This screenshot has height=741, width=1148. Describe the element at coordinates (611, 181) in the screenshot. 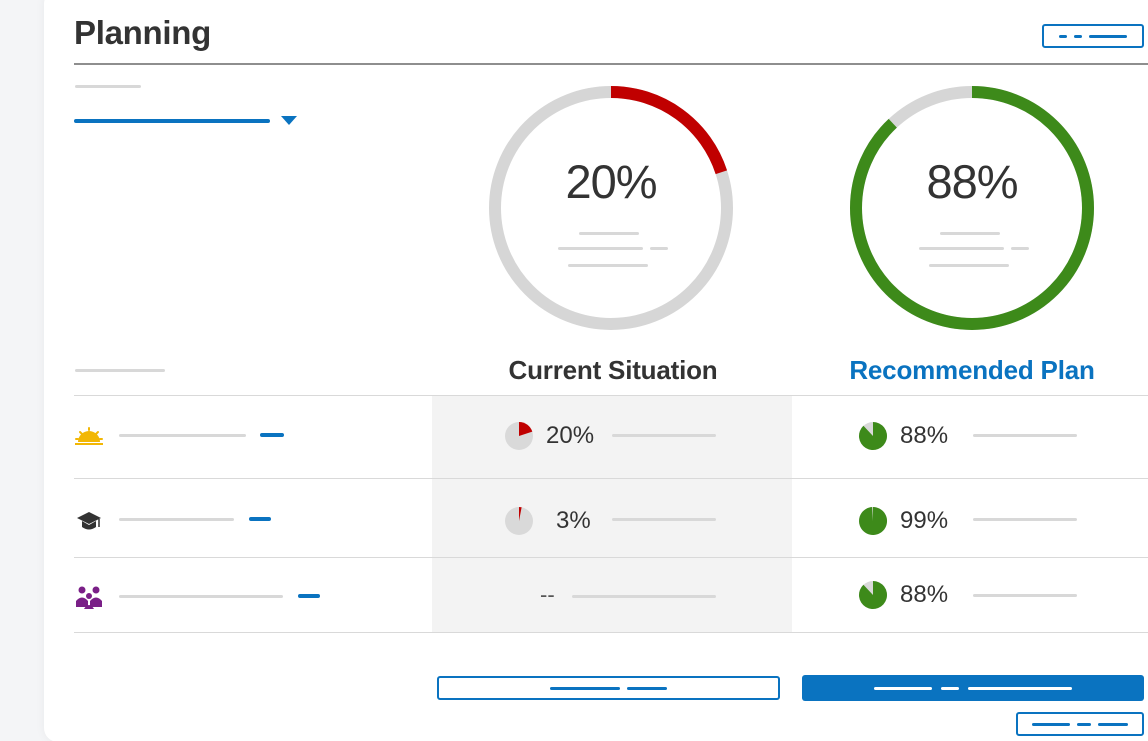

I see `current-gauge-value: 20%` at that location.